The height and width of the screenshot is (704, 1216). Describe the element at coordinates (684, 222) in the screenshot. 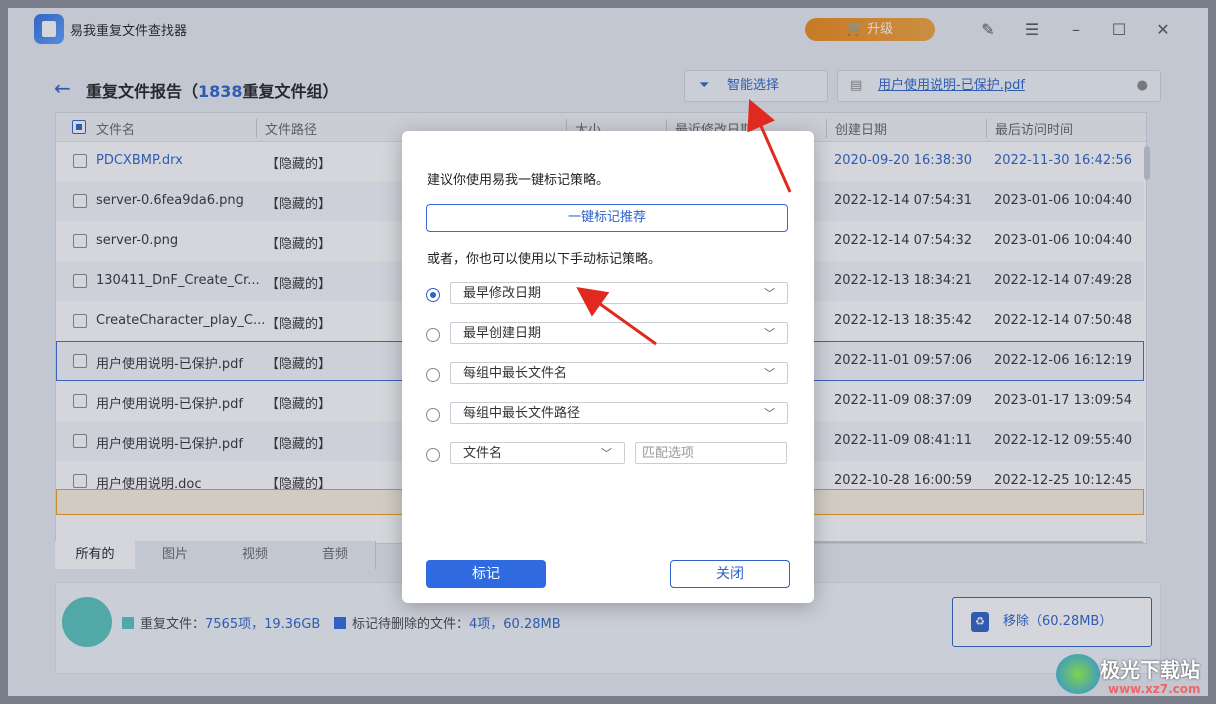

I see `annotation-arrows` at that location.